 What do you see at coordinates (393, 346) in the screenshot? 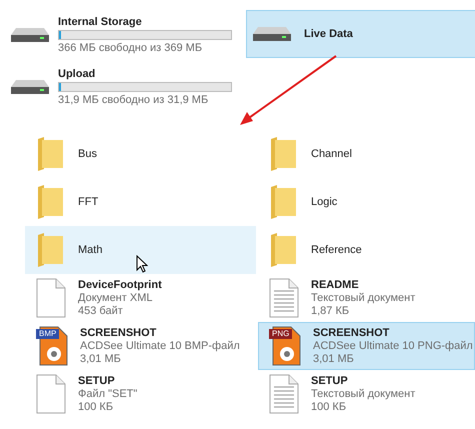
I see `file-type: ACDSee Ultimate 10 PNG-файл` at bounding box center [393, 346].